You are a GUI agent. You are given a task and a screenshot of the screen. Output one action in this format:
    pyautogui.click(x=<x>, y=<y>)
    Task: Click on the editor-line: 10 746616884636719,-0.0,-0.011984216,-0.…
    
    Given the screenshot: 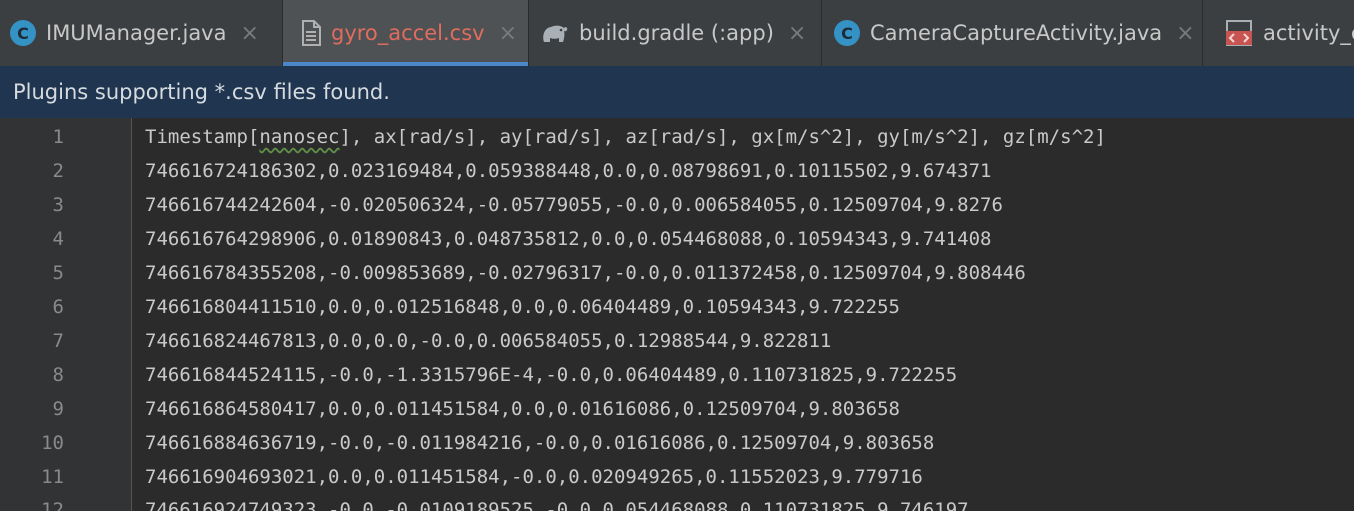 What is the action you would take?
    pyautogui.click(x=677, y=443)
    